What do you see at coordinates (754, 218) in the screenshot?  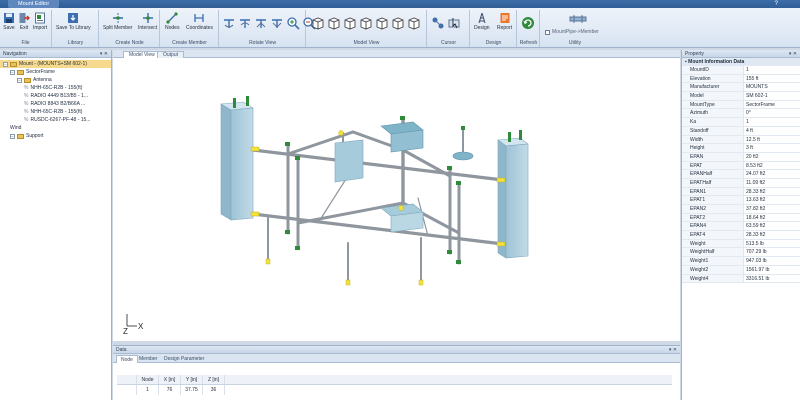 I see `property-value: 18.64 ft2` at bounding box center [754, 218].